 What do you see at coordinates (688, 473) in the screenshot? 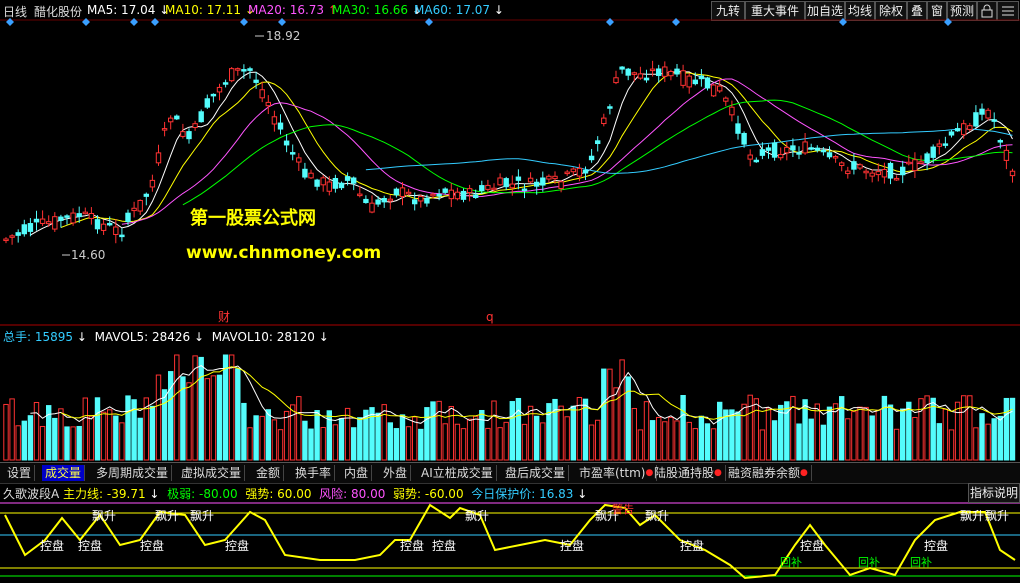
I see `tab-hk-connect: 陆股通持股●` at bounding box center [688, 473].